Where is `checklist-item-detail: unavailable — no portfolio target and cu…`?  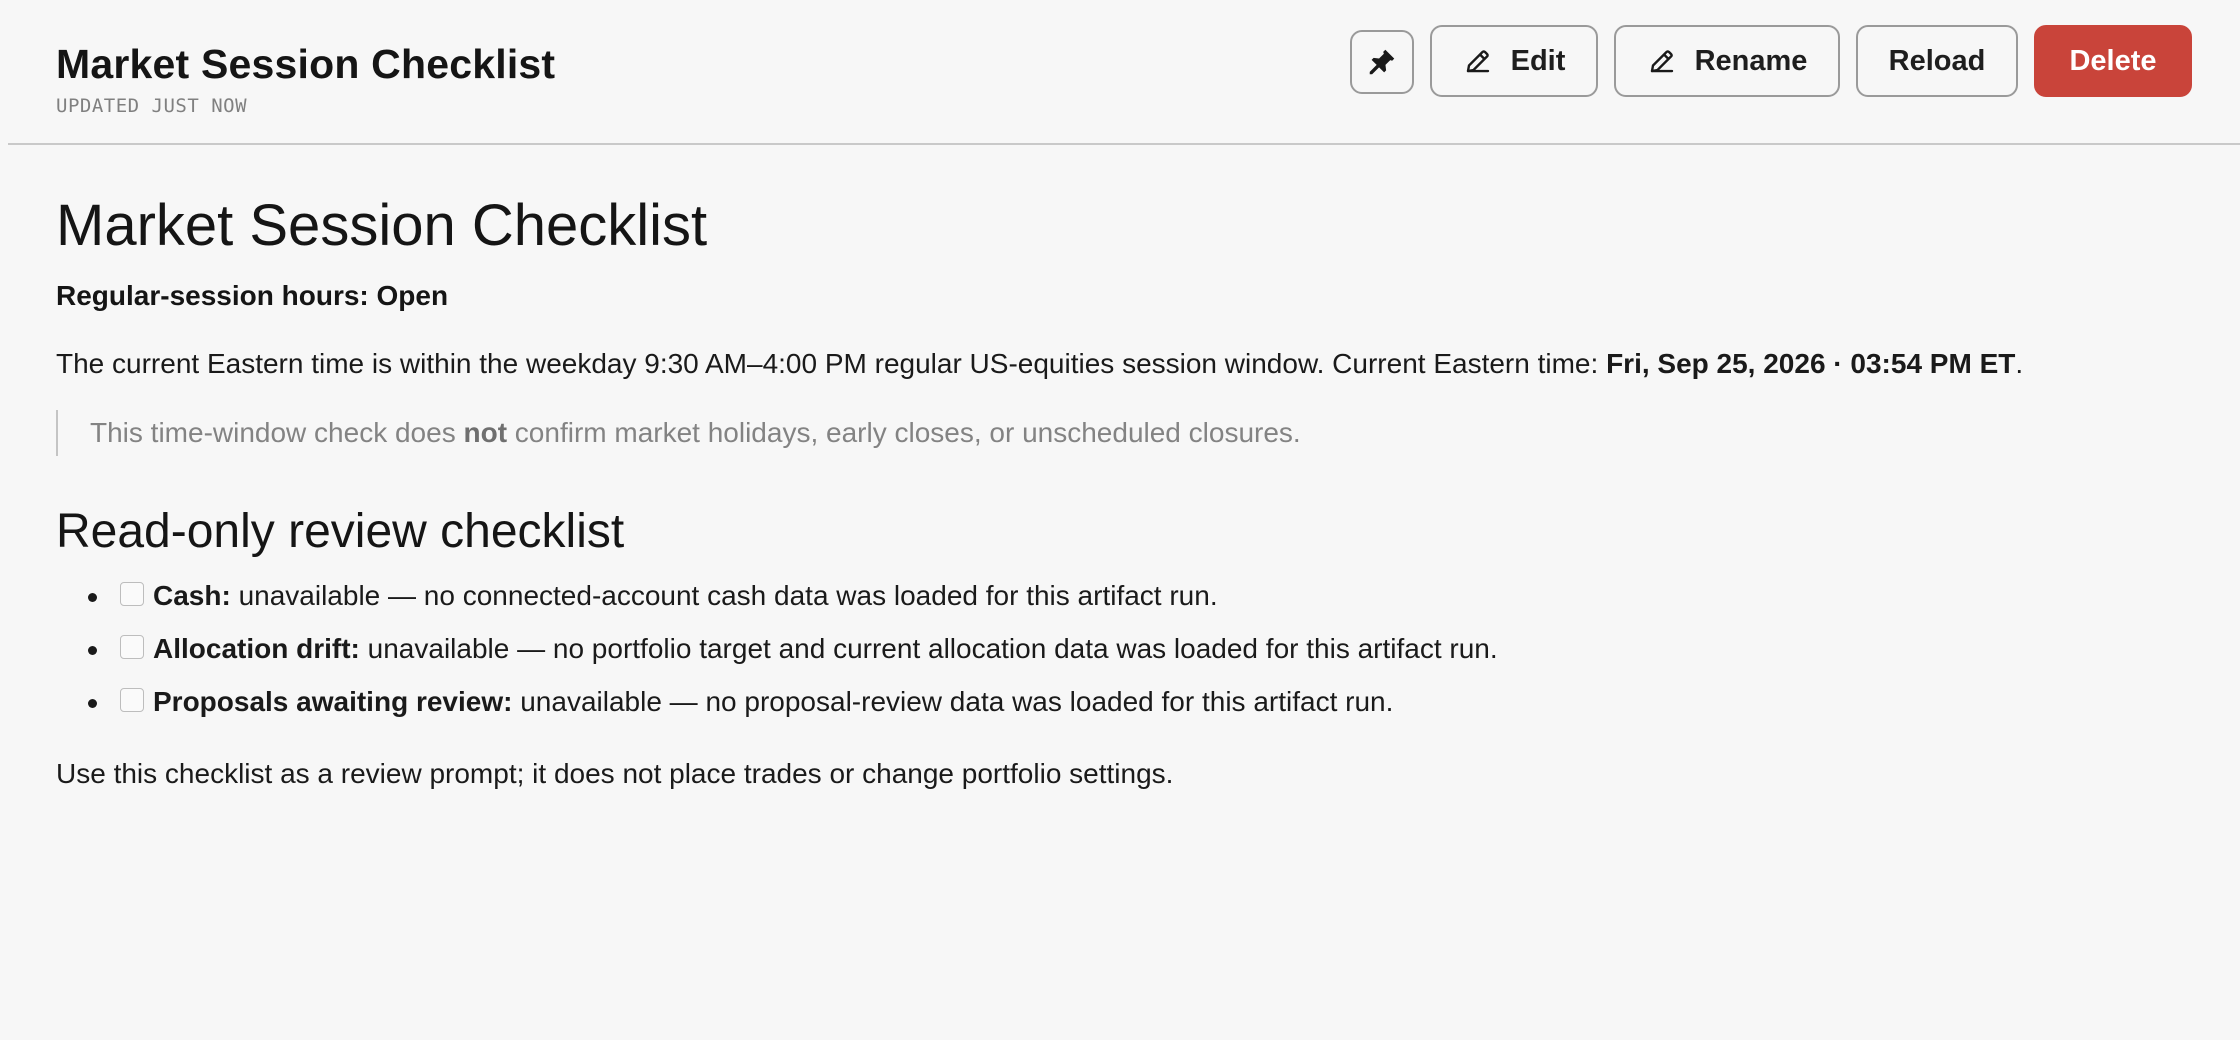
checklist-item-detail: unavailable — no portfolio target and cu… is located at coordinates (928, 648).